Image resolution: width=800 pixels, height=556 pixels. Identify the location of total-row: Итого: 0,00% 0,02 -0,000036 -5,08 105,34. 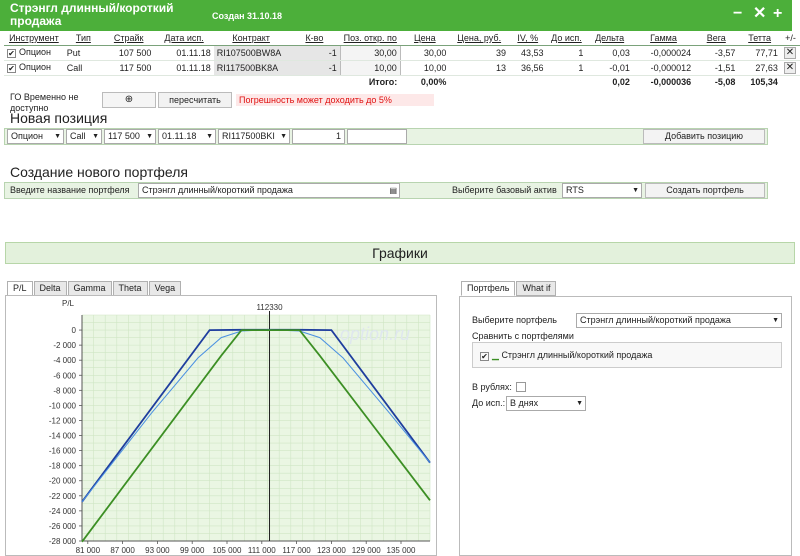
(402, 81).